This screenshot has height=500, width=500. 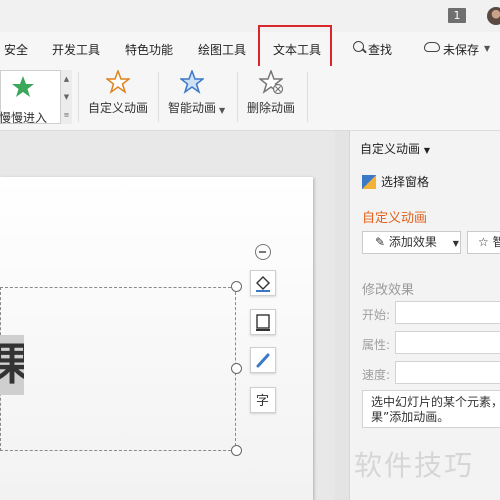 I want to click on shape-fill-button, so click(x=263, y=283).